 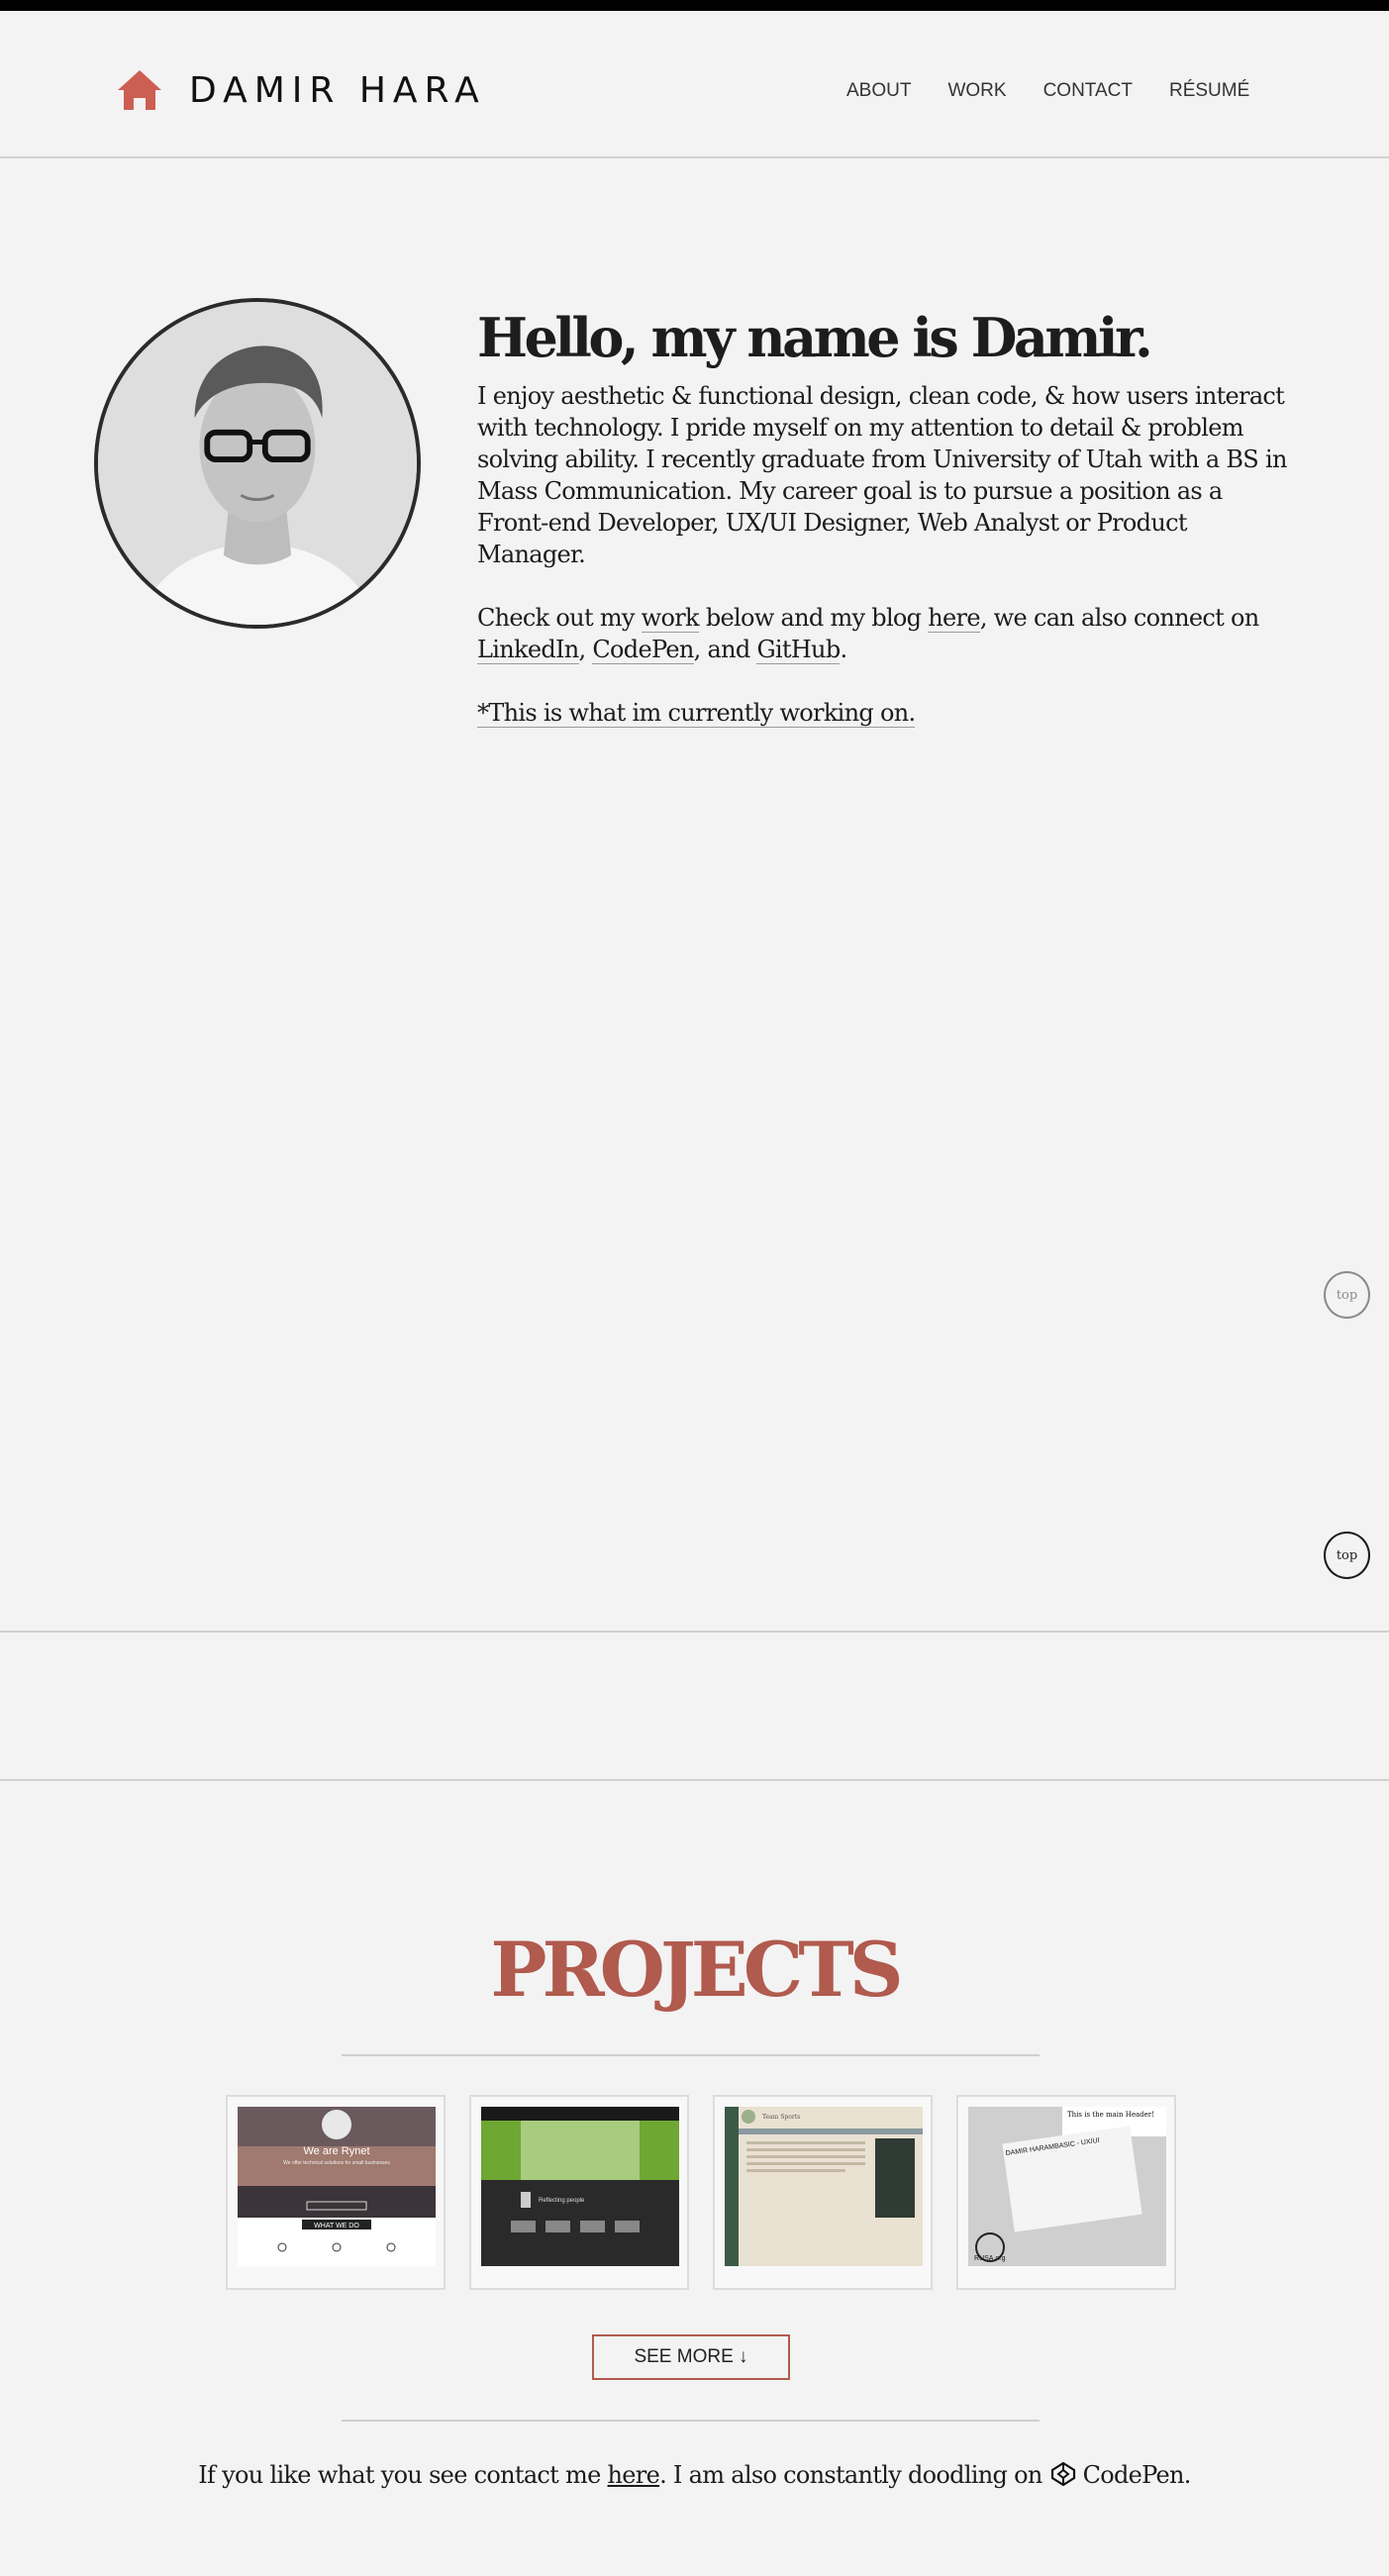 I want to click on footer-contact-link: here, so click(x=634, y=2475).